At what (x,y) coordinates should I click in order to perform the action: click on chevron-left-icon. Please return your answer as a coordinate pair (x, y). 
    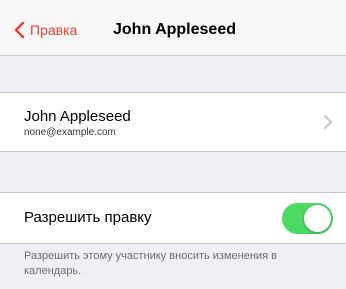
    Looking at the image, I should click on (19, 30).